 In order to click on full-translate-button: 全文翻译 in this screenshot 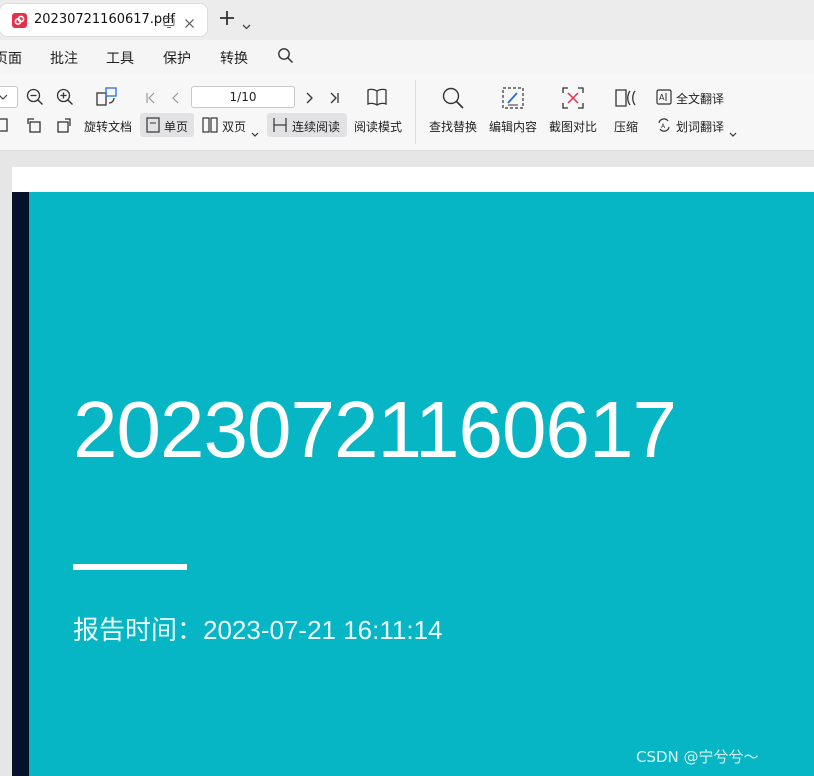, I will do `click(700, 98)`.